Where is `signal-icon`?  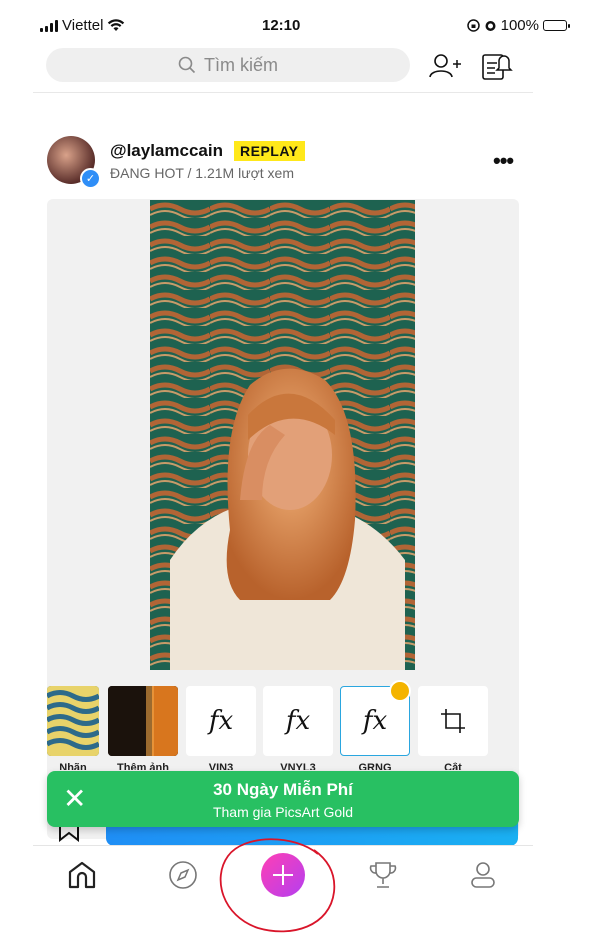 signal-icon is located at coordinates (49, 25).